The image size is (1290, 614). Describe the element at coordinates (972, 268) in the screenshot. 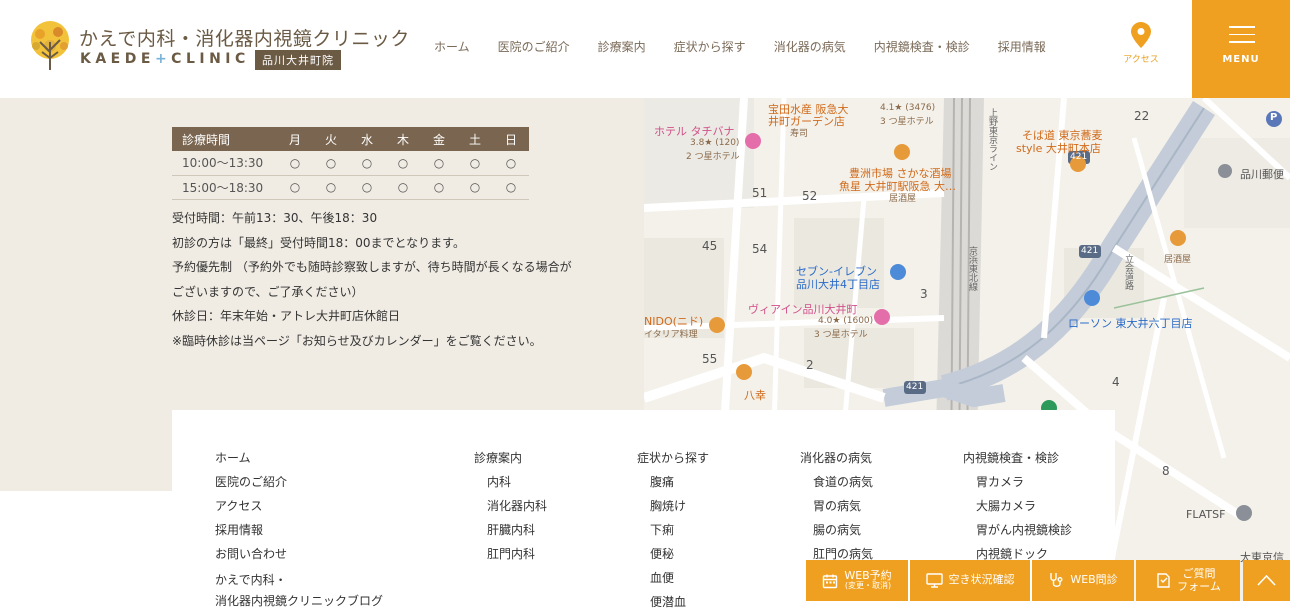

I see `map-label: 京浜東北線` at that location.